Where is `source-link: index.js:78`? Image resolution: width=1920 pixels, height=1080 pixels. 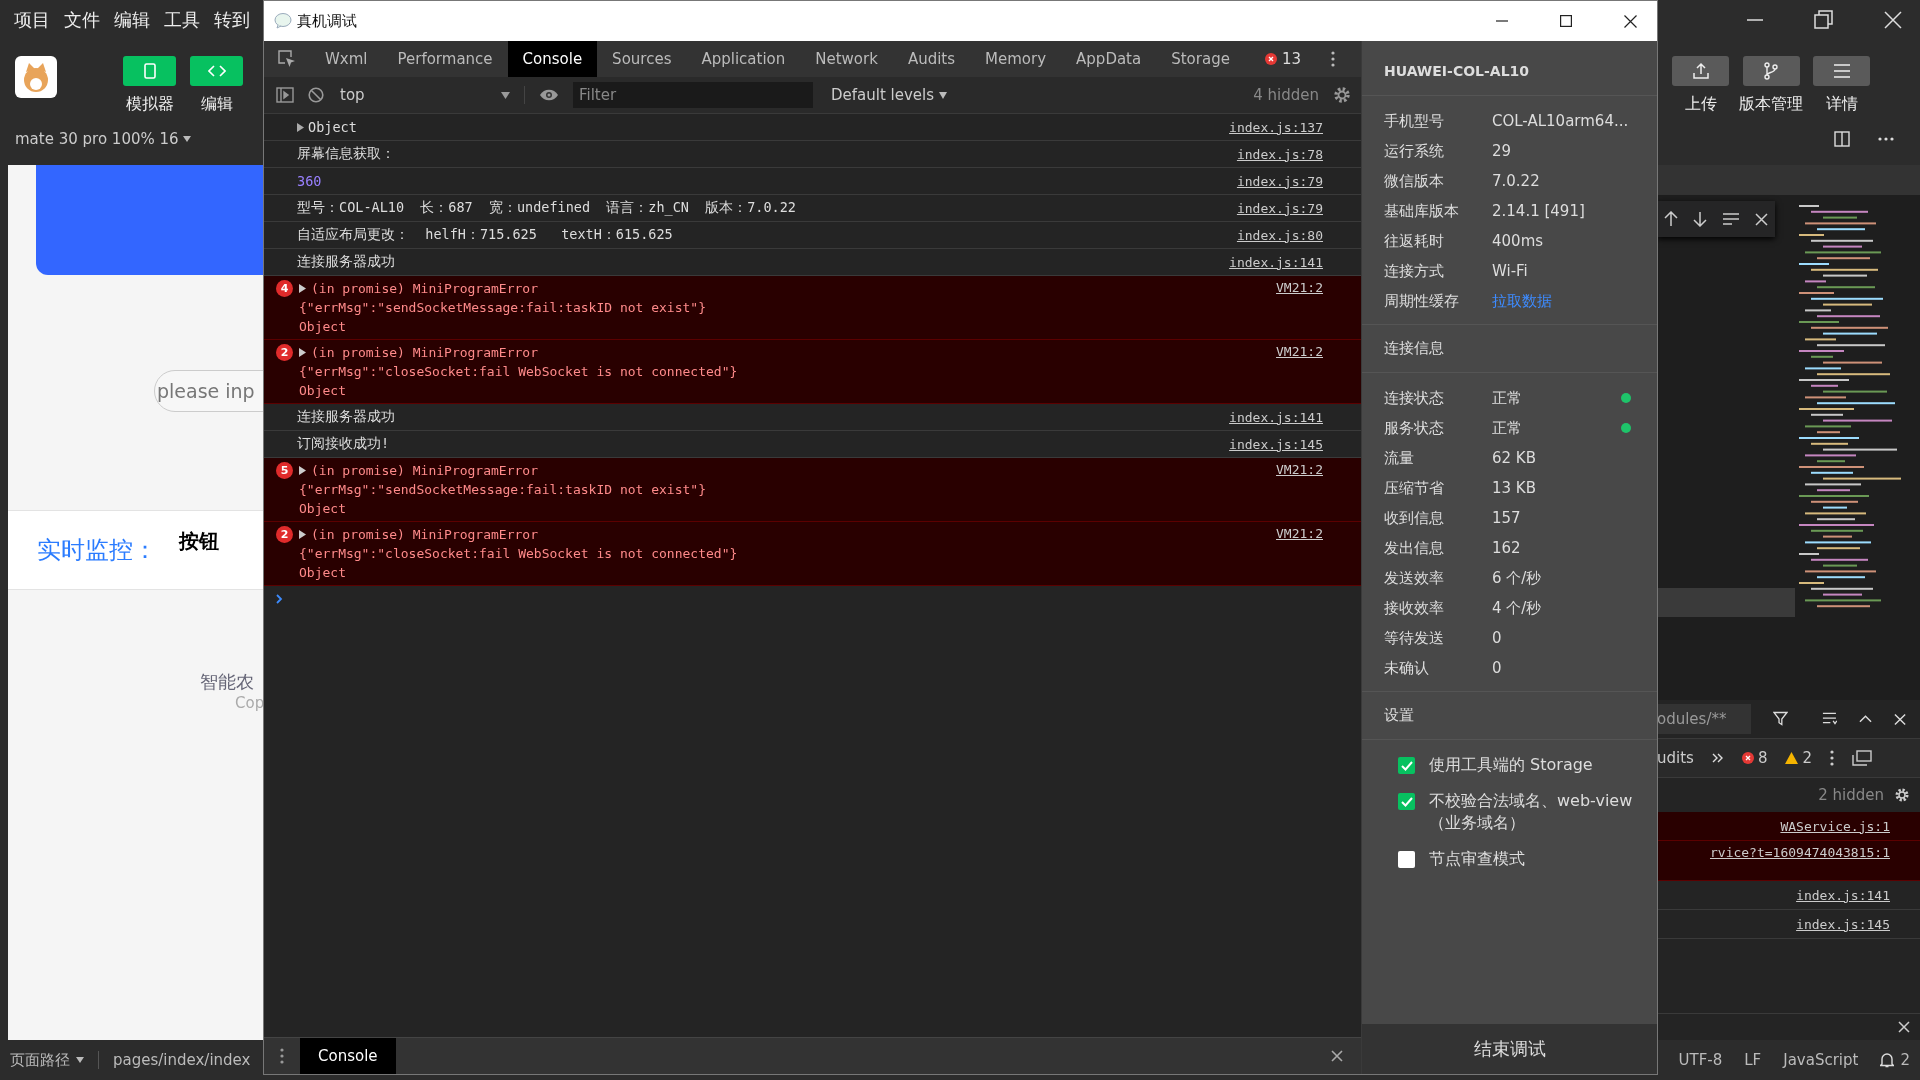
source-link: index.js:78 is located at coordinates (1279, 154).